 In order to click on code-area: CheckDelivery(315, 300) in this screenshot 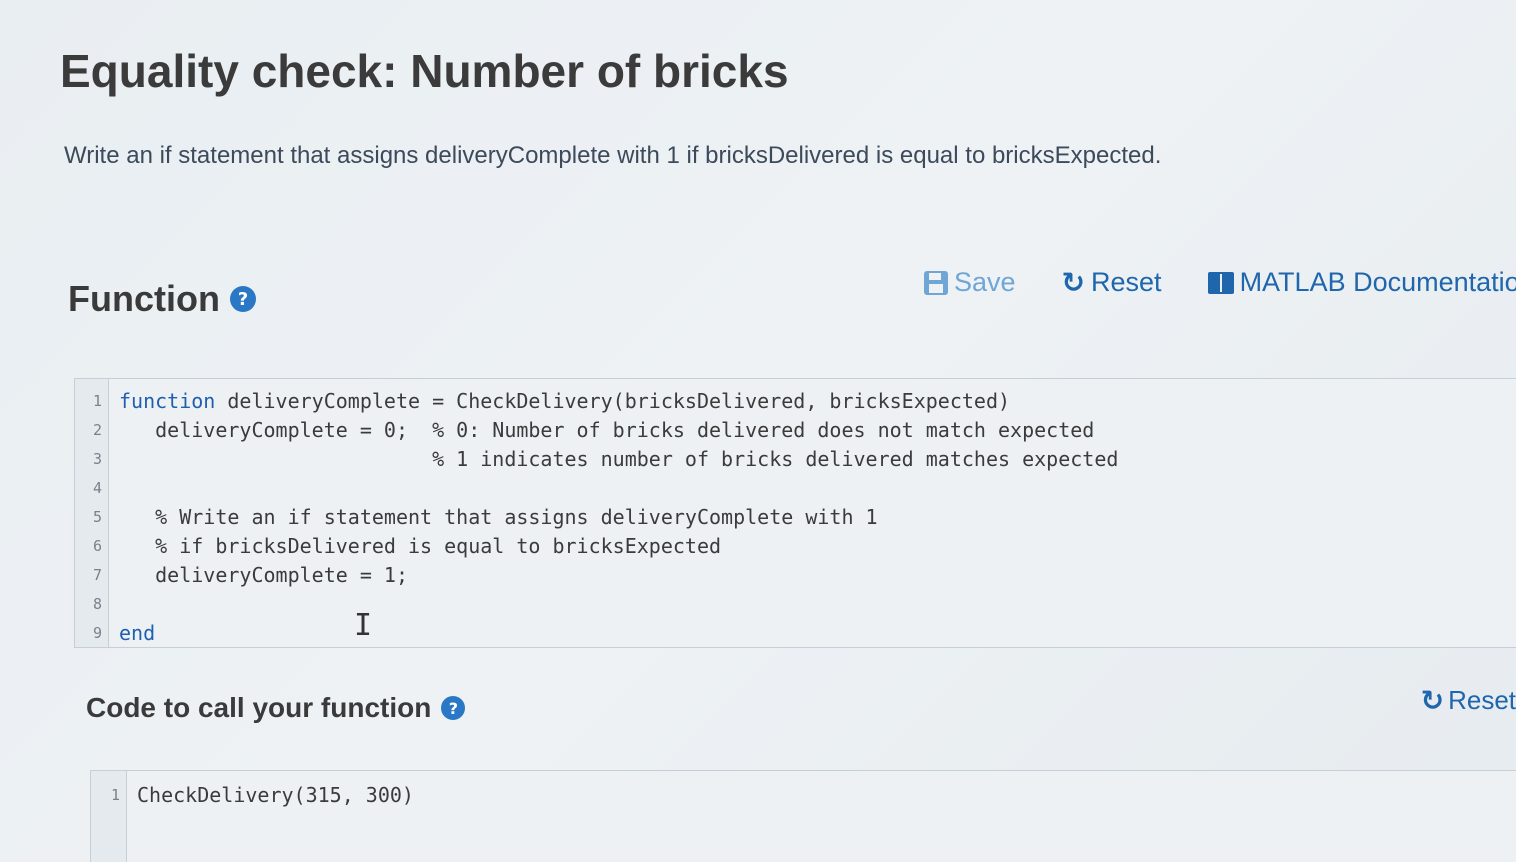, I will do `click(821, 816)`.